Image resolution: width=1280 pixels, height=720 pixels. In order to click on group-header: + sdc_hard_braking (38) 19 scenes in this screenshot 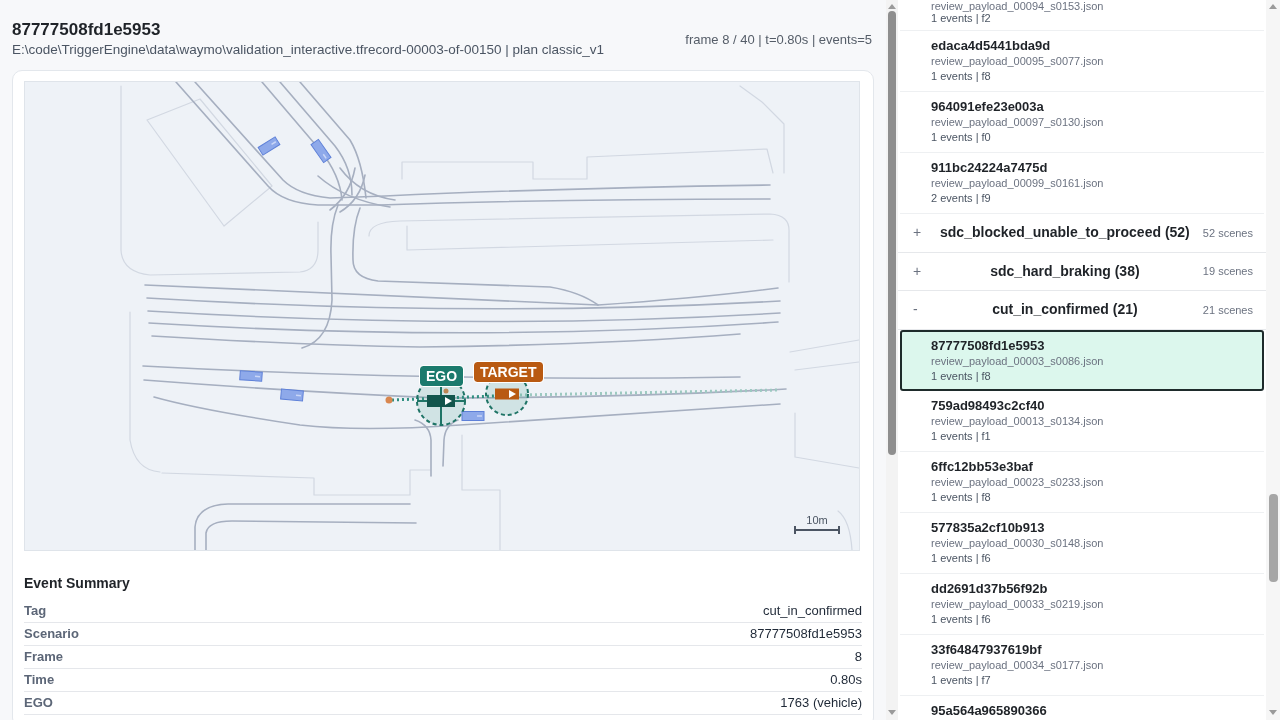, I will do `click(1082, 271)`.